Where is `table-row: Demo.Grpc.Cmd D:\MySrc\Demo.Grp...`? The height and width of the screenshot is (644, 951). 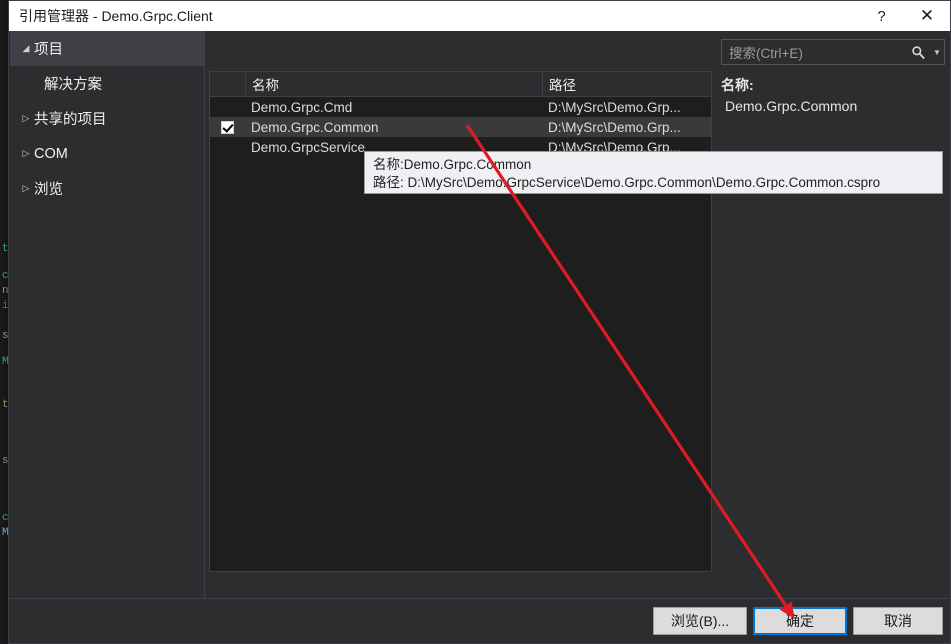 table-row: Demo.Grpc.Cmd D:\MySrc\Demo.Grp... is located at coordinates (460, 107).